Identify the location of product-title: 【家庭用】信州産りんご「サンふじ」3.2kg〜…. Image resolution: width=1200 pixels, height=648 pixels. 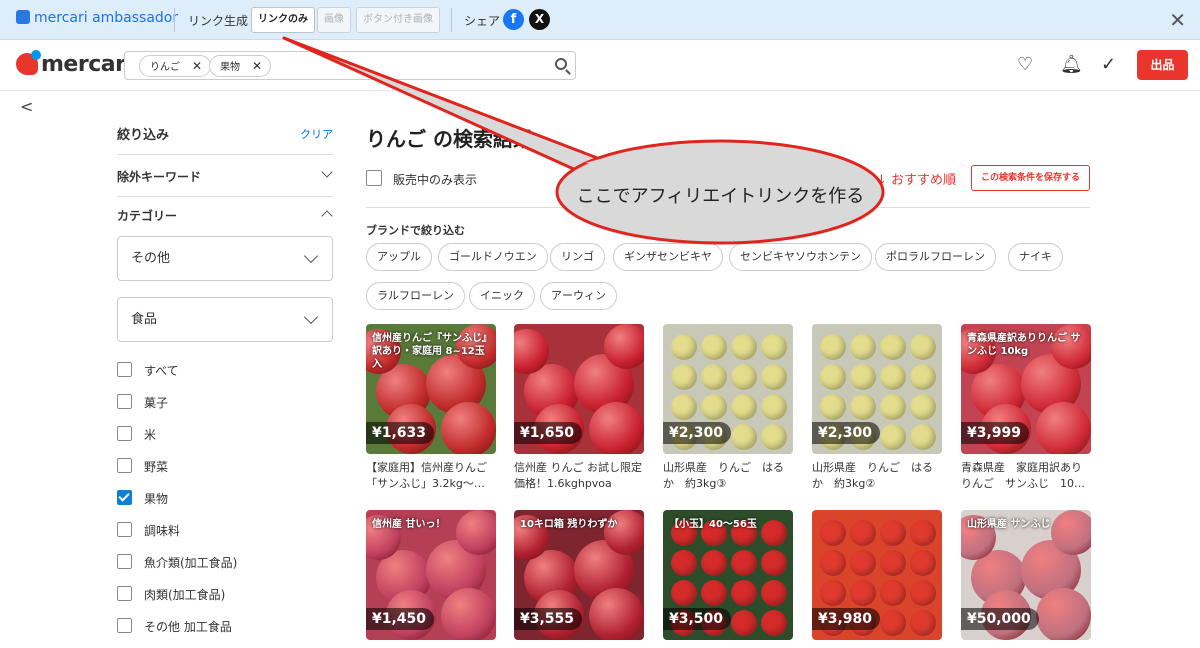
(431, 476).